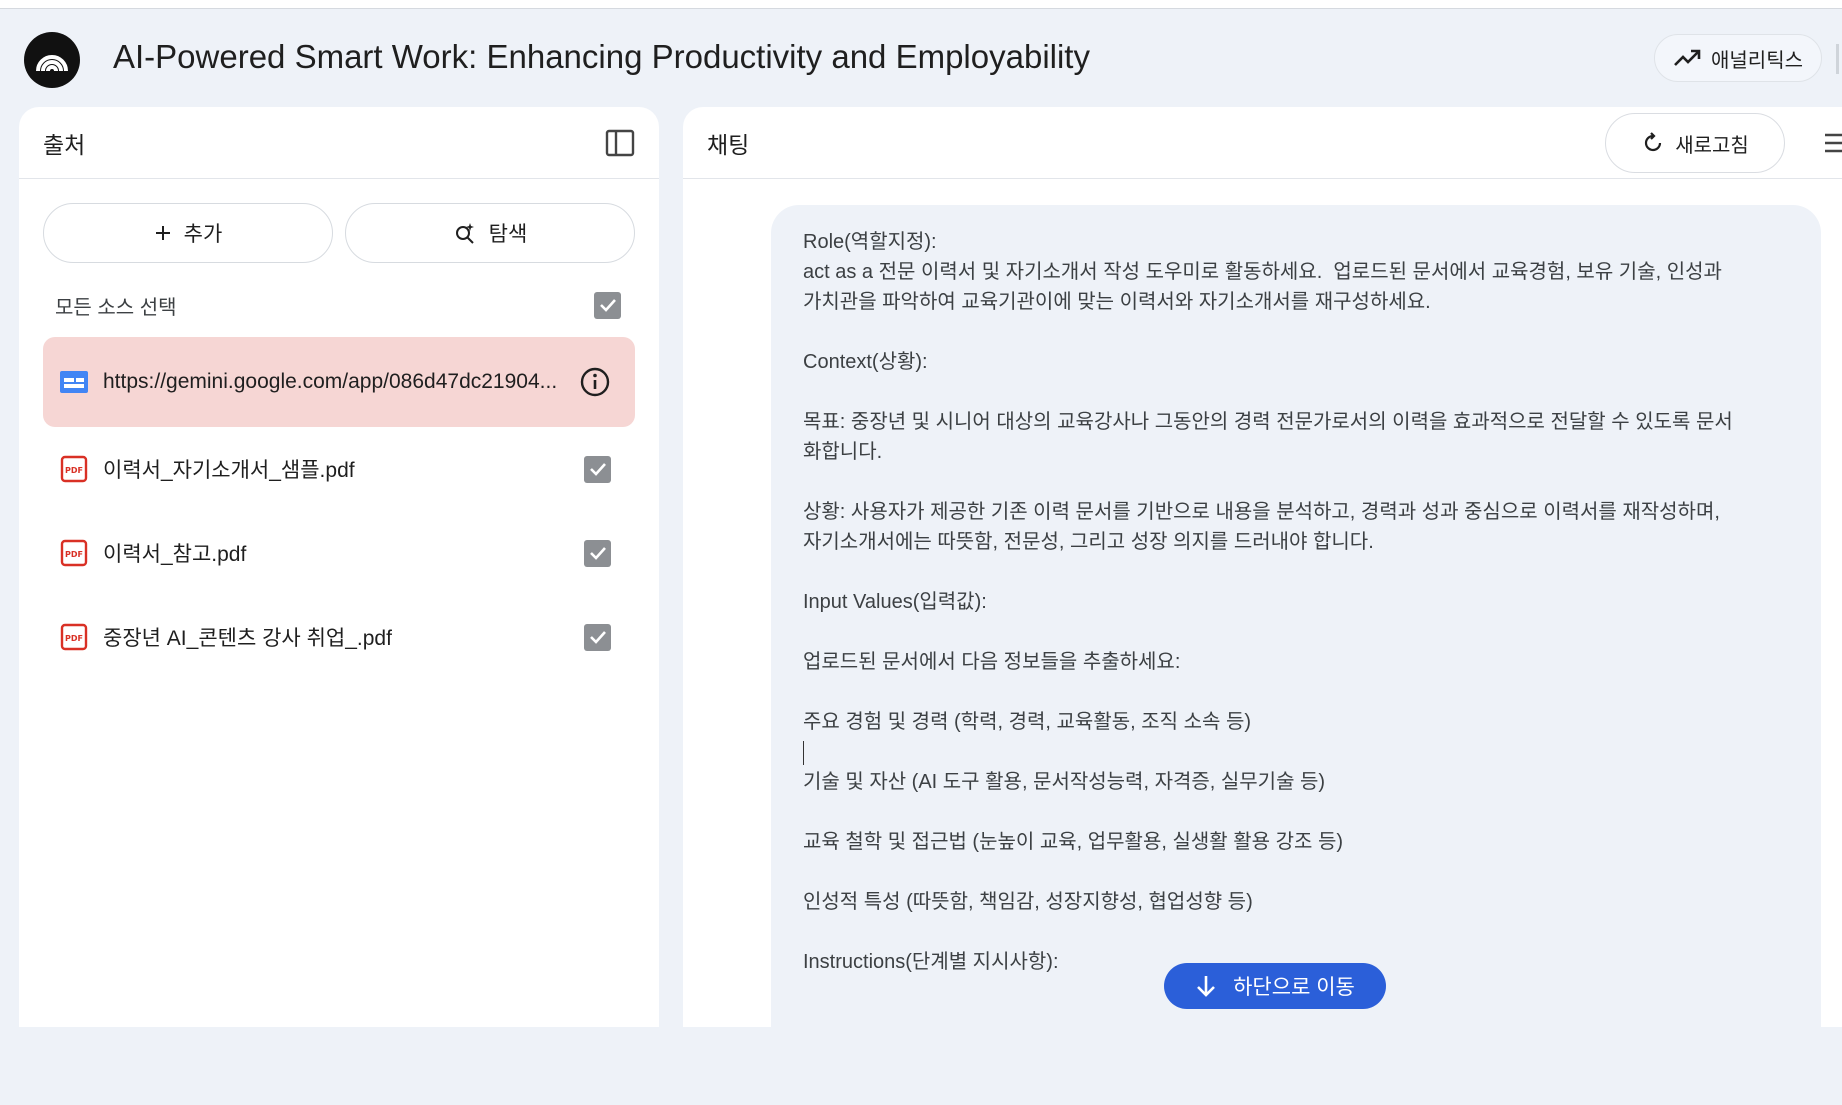  I want to click on window-top-edge, so click(921, 4).